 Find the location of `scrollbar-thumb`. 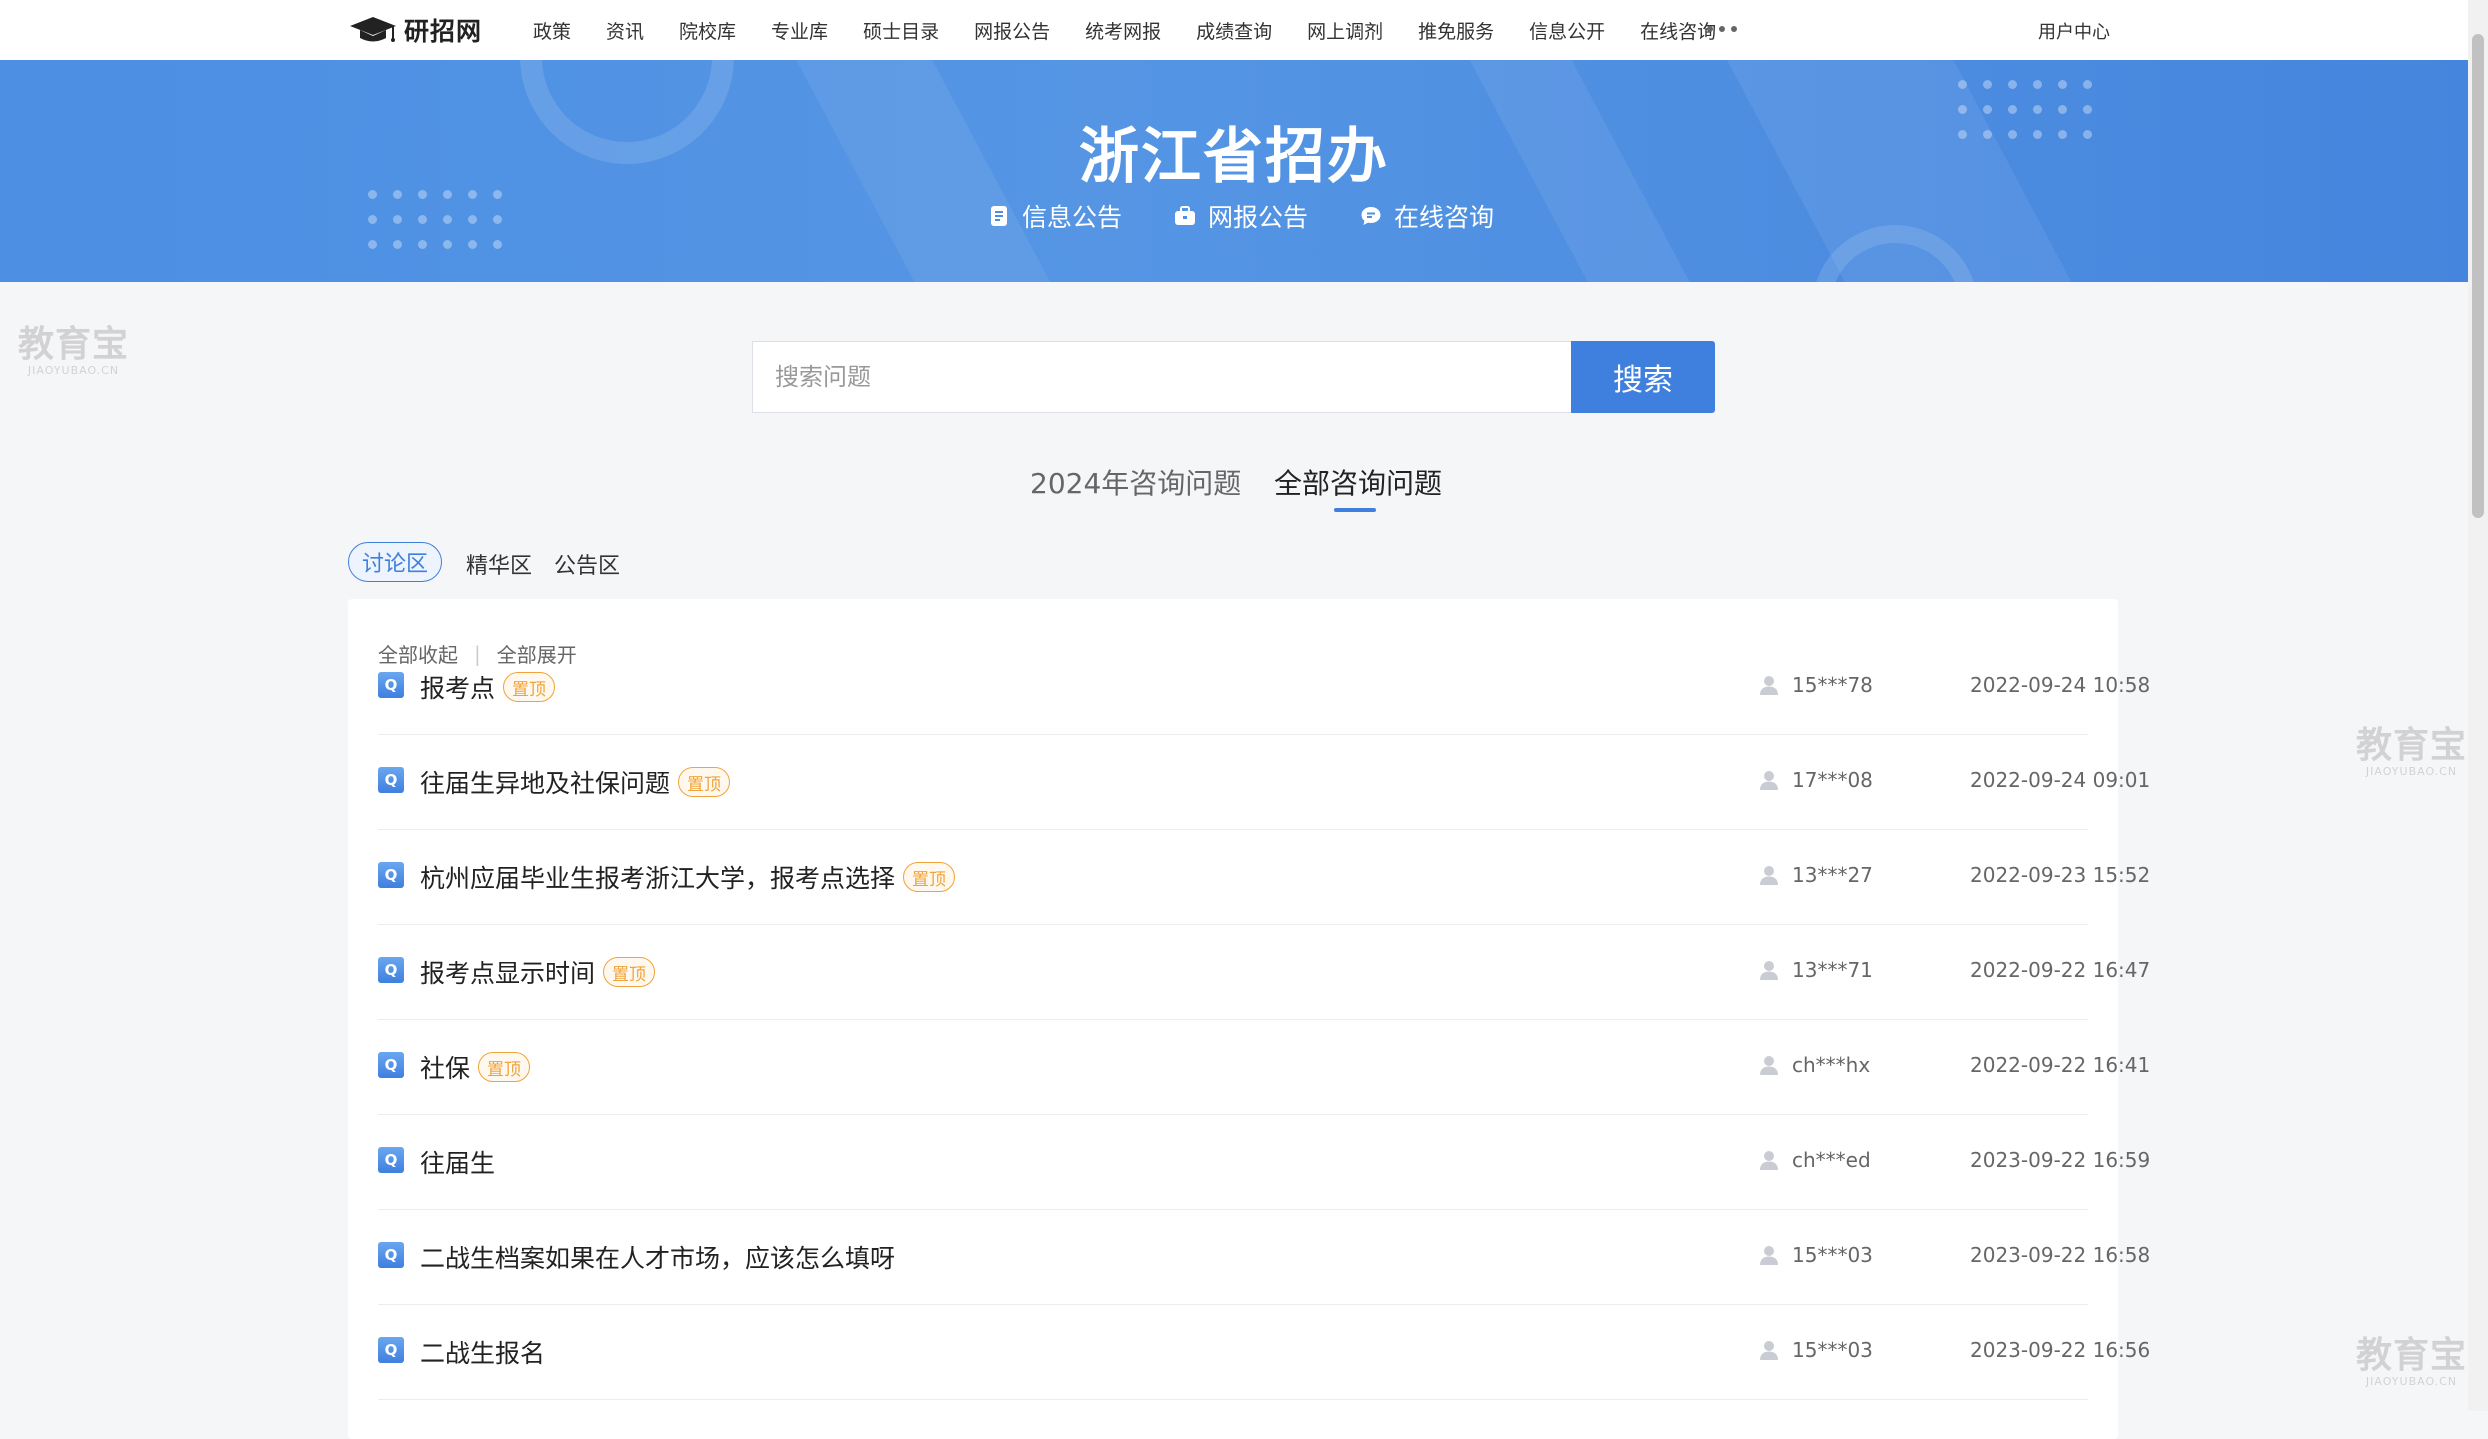

scrollbar-thumb is located at coordinates (2478, 276).